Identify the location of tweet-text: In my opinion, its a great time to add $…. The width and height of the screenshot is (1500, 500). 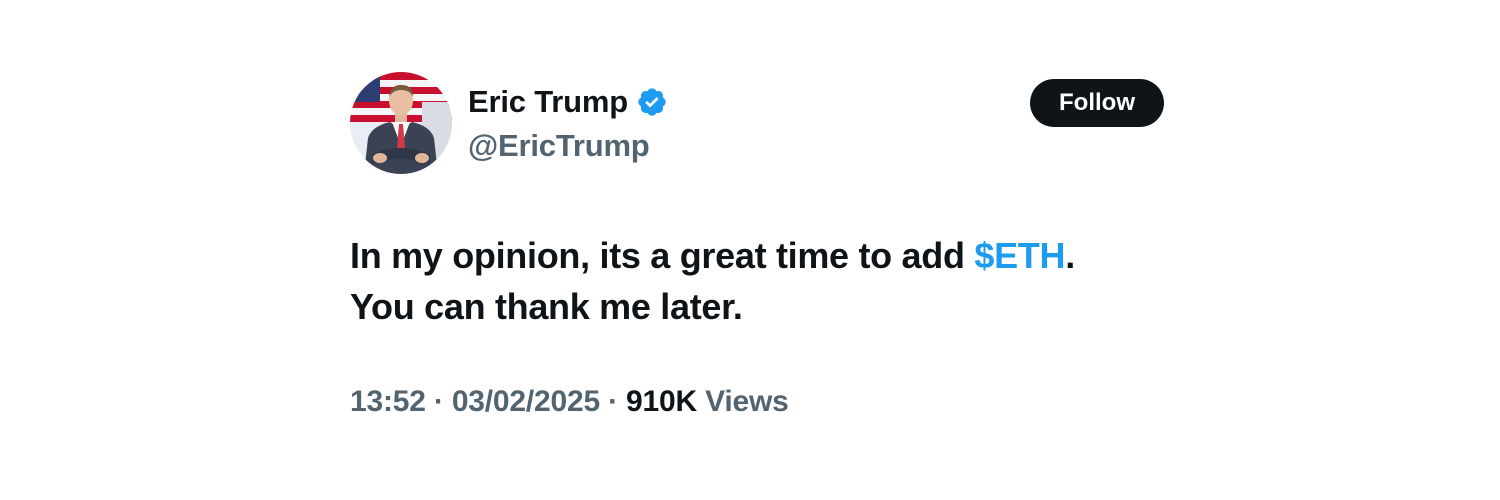
(758, 281).